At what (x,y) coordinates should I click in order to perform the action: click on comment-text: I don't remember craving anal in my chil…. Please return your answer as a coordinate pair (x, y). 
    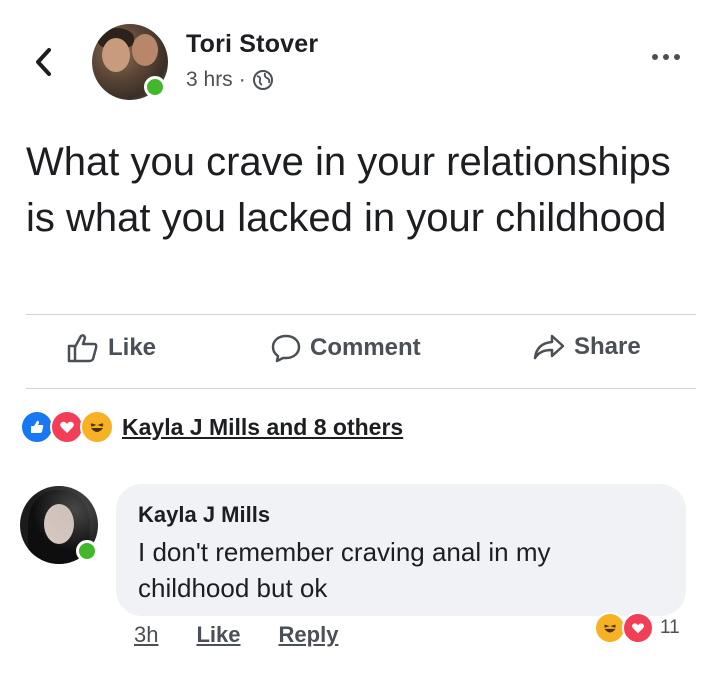
    Looking at the image, I should click on (344, 570).